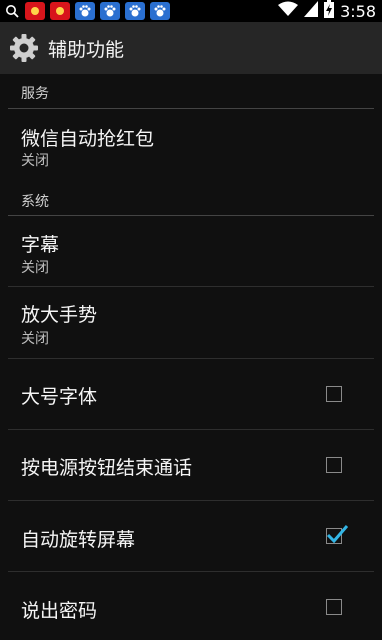  Describe the element at coordinates (191, 606) in the screenshot. I see `pref-speak-passwords: 说出密码` at that location.